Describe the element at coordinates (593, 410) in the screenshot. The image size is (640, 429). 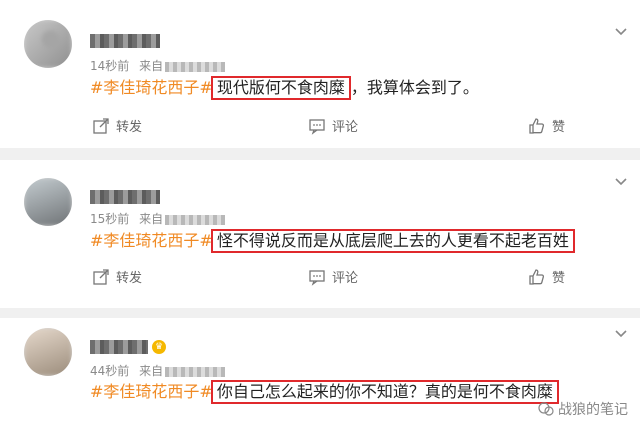
I see `watermark-text: 战狼的笔记` at that location.